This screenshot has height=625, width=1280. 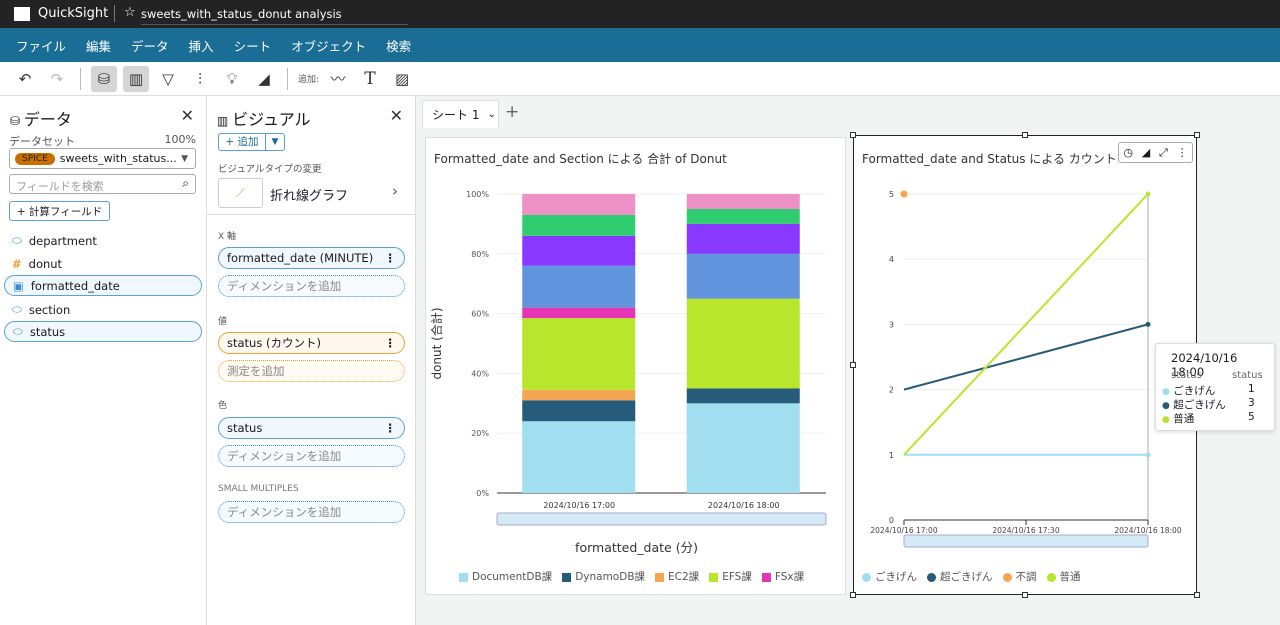 I want to click on time-icon: ◷, so click(x=1128, y=152).